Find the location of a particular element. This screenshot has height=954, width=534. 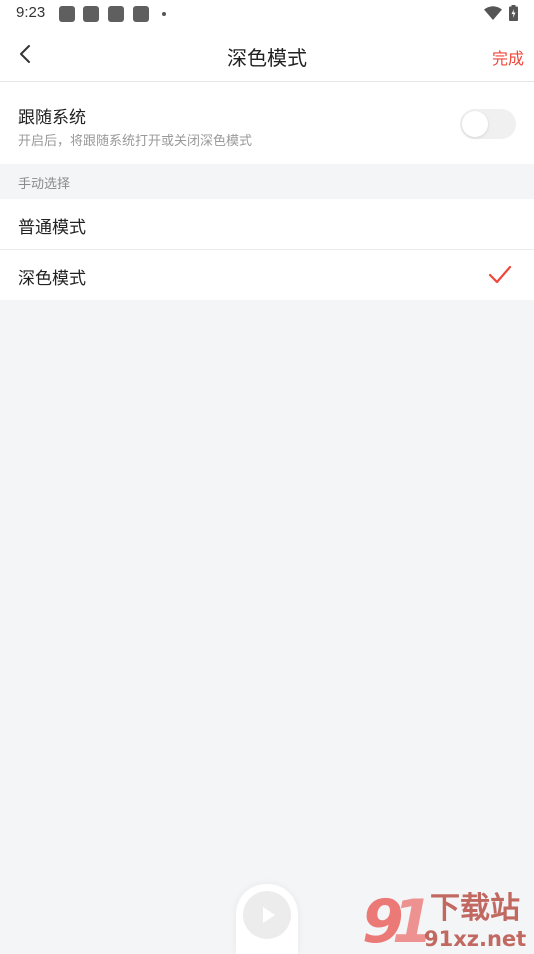

option-dark-mode: 深色模式 is located at coordinates (267, 275).